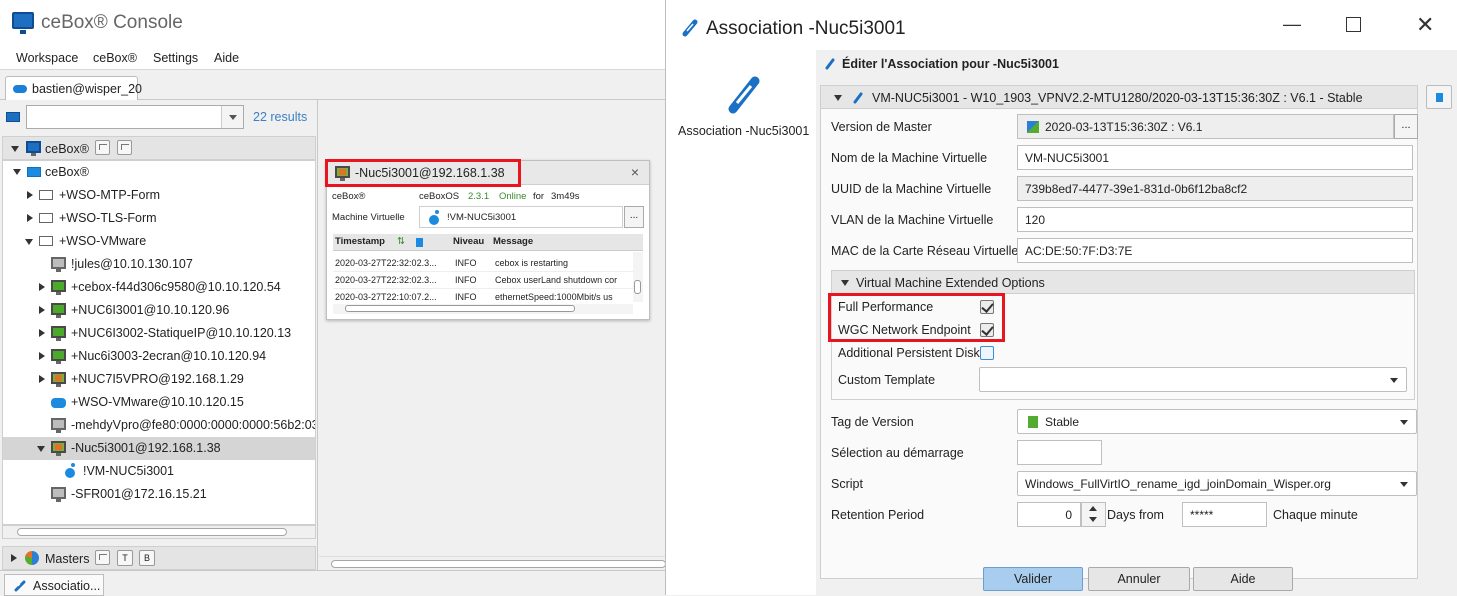  Describe the element at coordinates (1139, 579) in the screenshot. I see `cancel-button: Annuler` at that location.